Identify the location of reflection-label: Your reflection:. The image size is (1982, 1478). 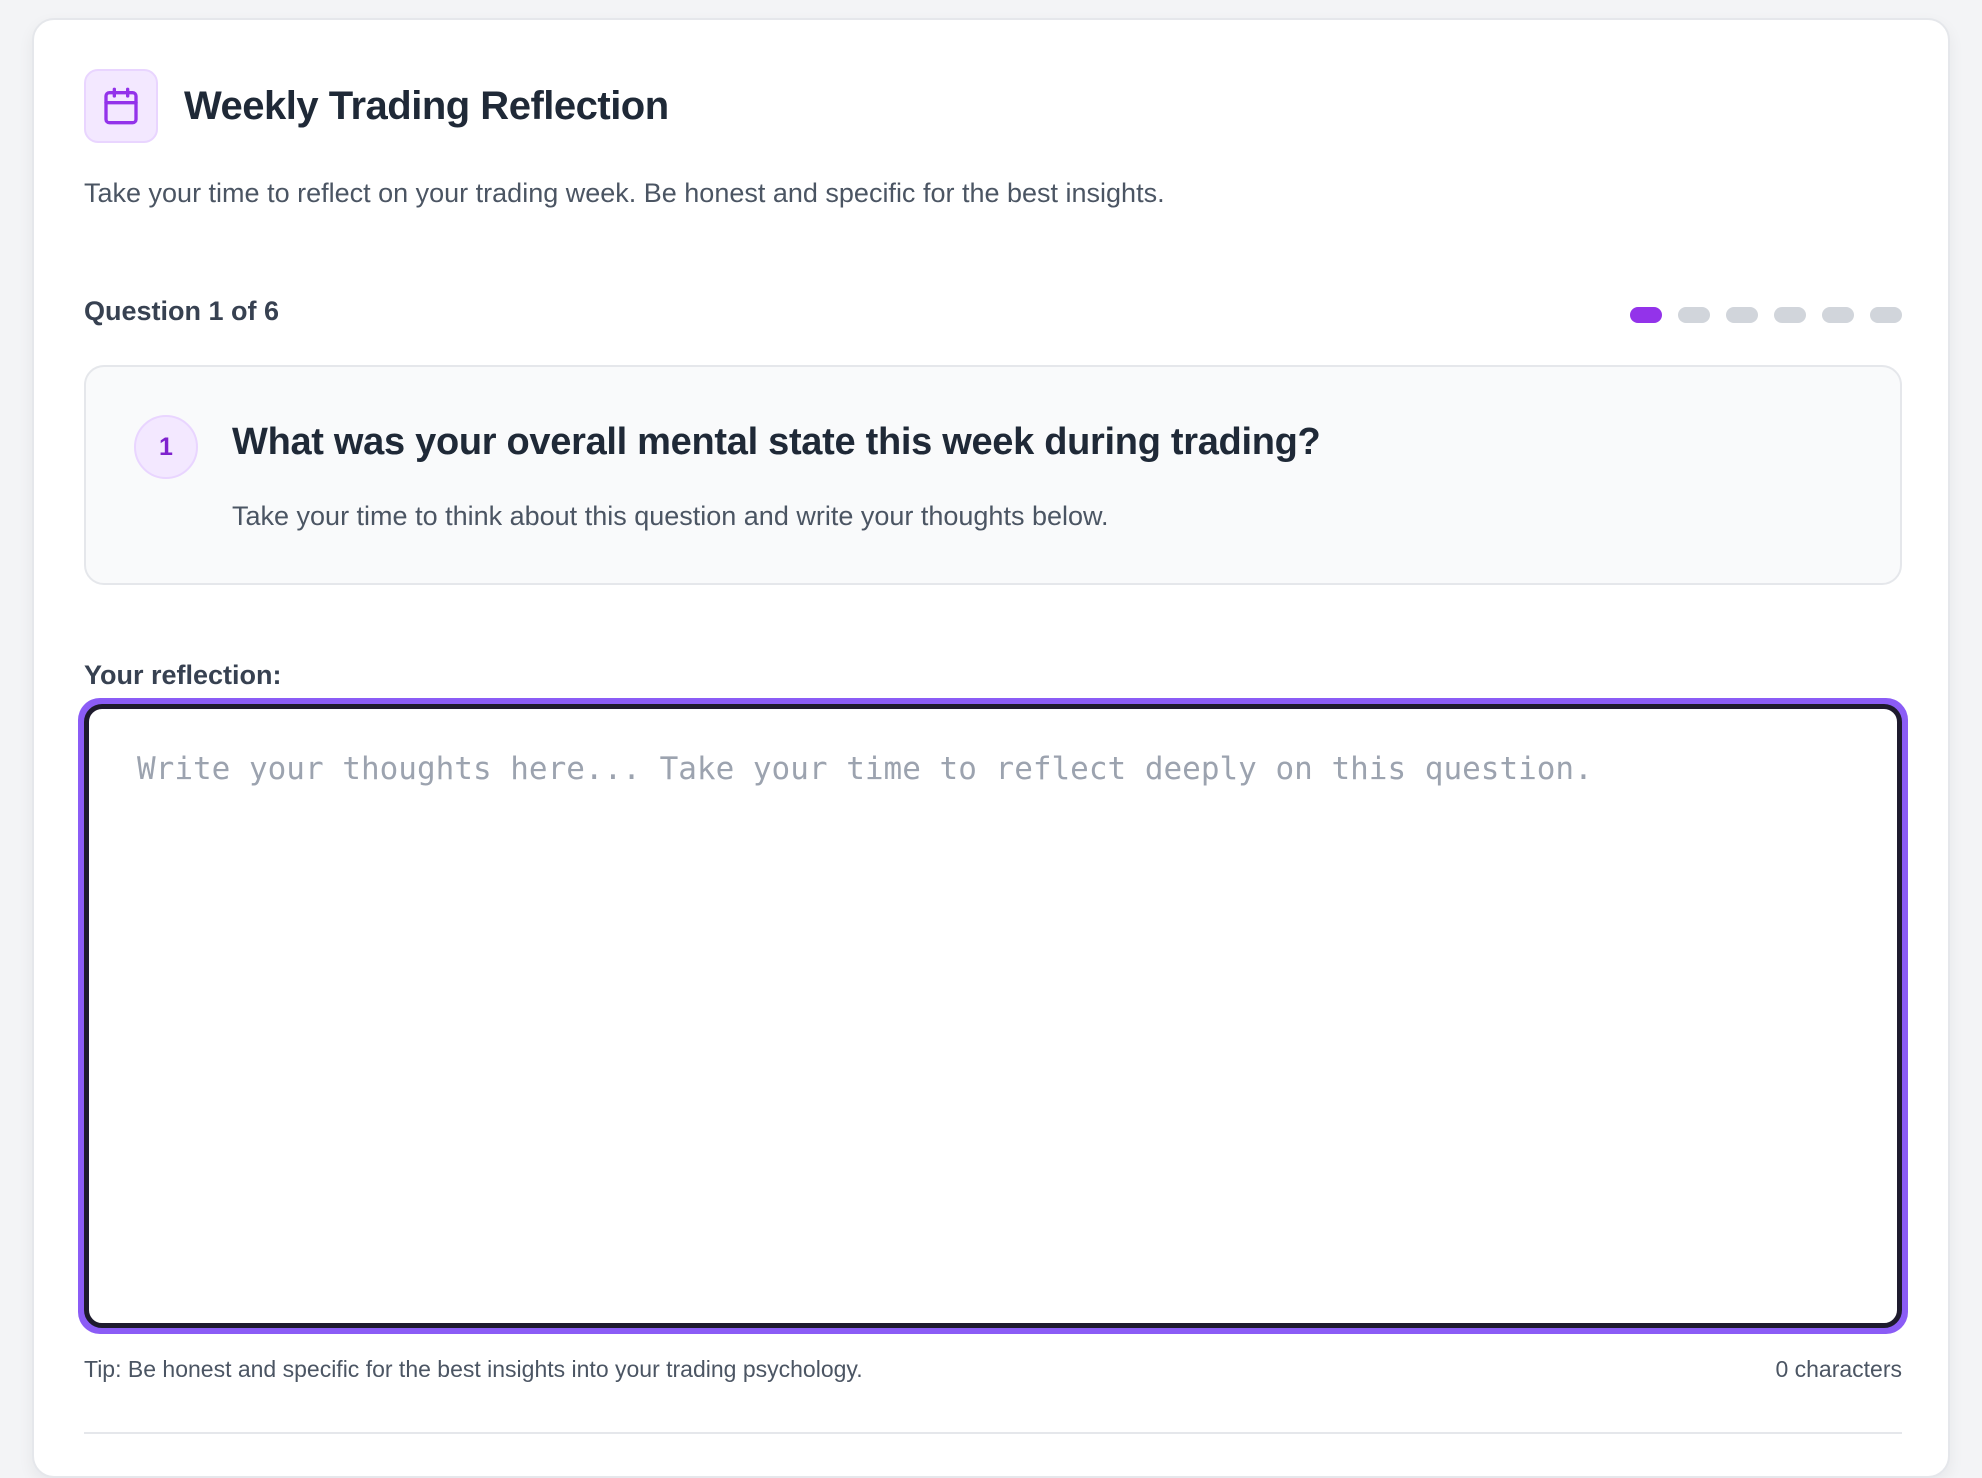
(183, 675).